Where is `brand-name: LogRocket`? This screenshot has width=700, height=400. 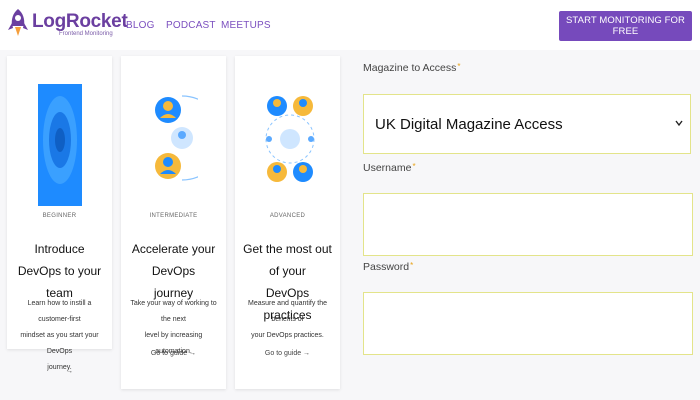 brand-name: LogRocket is located at coordinates (80, 21).